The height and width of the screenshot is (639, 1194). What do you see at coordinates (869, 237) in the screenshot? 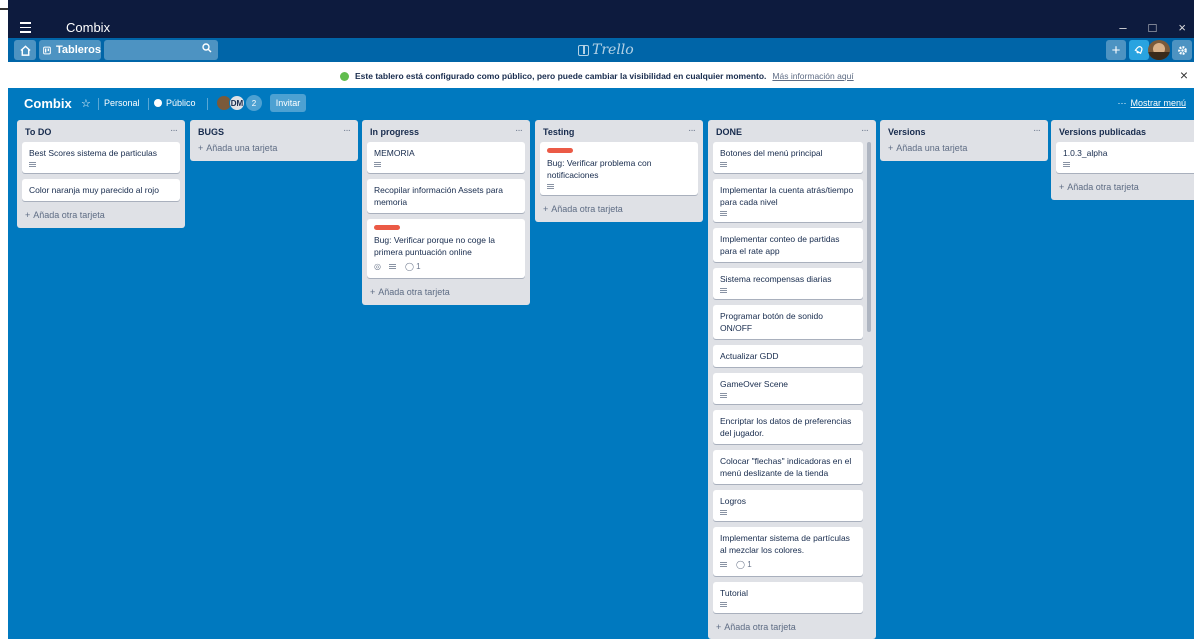
I see `list-scrollbar` at bounding box center [869, 237].